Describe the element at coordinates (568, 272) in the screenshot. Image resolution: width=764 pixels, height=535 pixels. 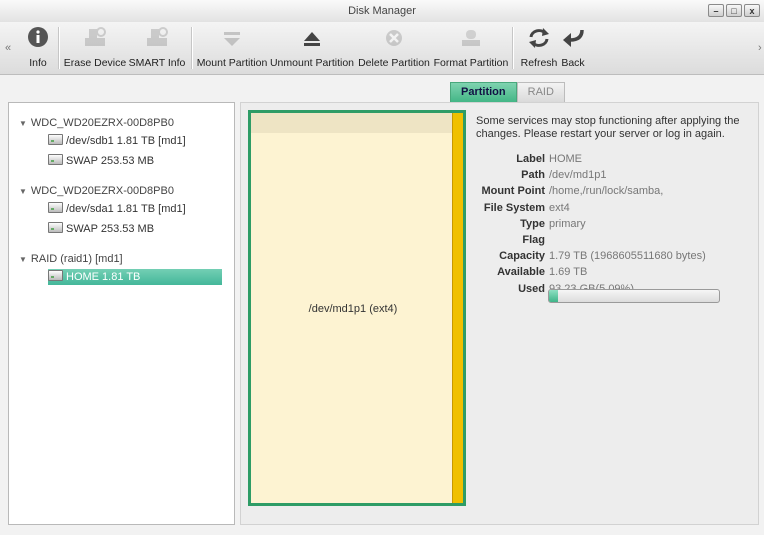
I see `detail-value: 1.69 TB` at that location.